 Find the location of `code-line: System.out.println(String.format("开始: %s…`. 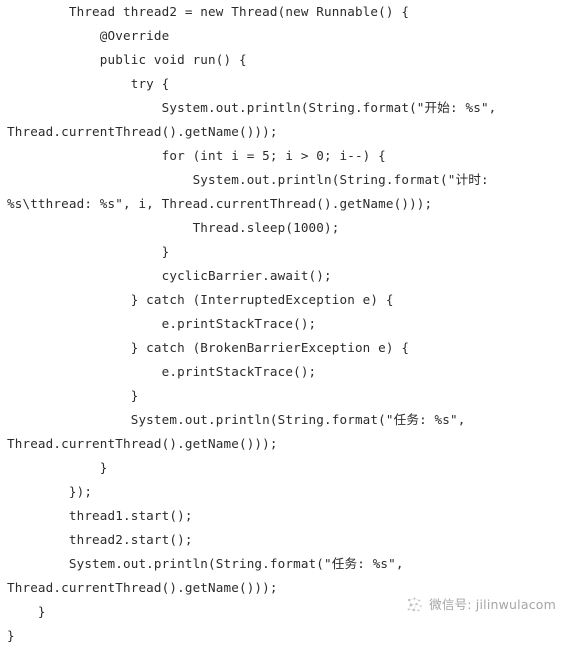

code-line: System.out.println(String.format("开始: %s… is located at coordinates (252, 107).